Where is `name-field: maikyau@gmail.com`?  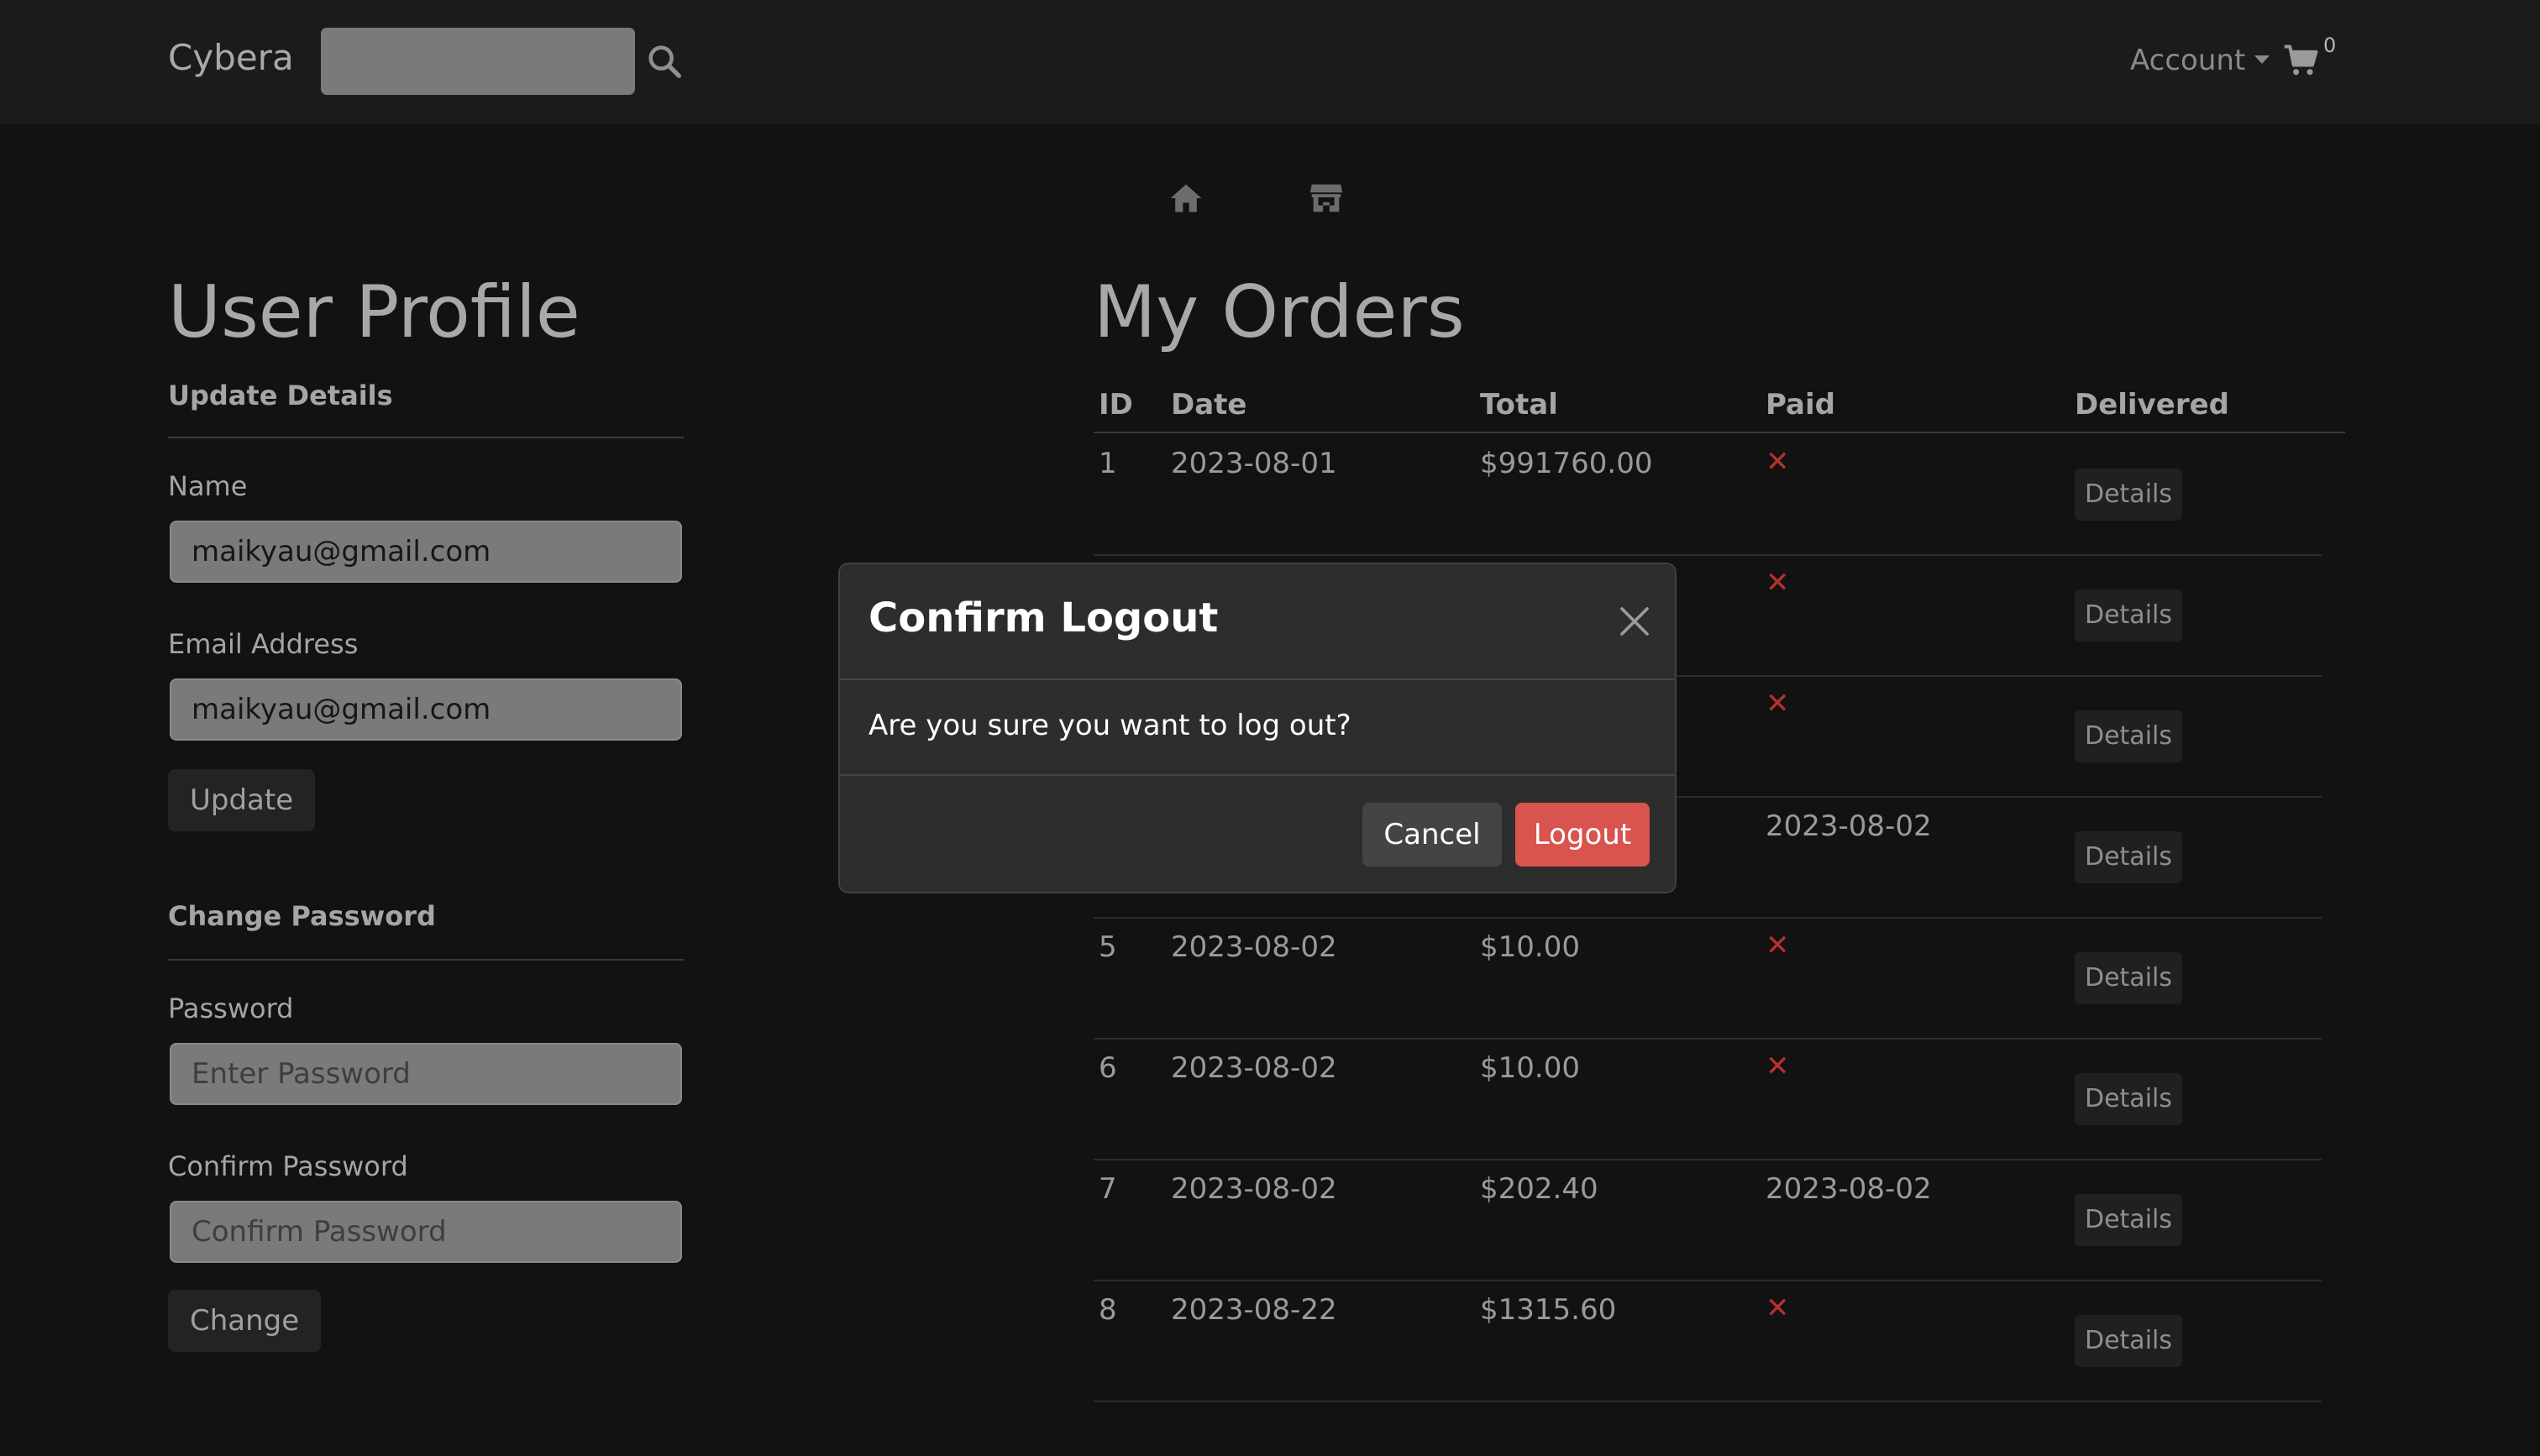 name-field: maikyau@gmail.com is located at coordinates (426, 552).